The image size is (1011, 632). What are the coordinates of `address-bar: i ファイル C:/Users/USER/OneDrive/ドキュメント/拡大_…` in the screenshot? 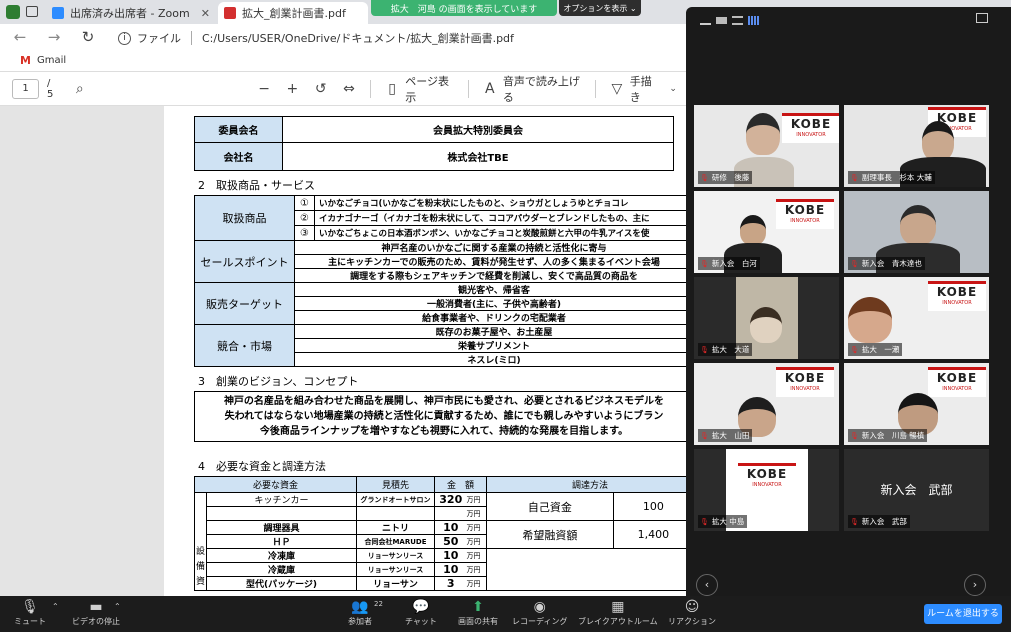 It's located at (316, 38).